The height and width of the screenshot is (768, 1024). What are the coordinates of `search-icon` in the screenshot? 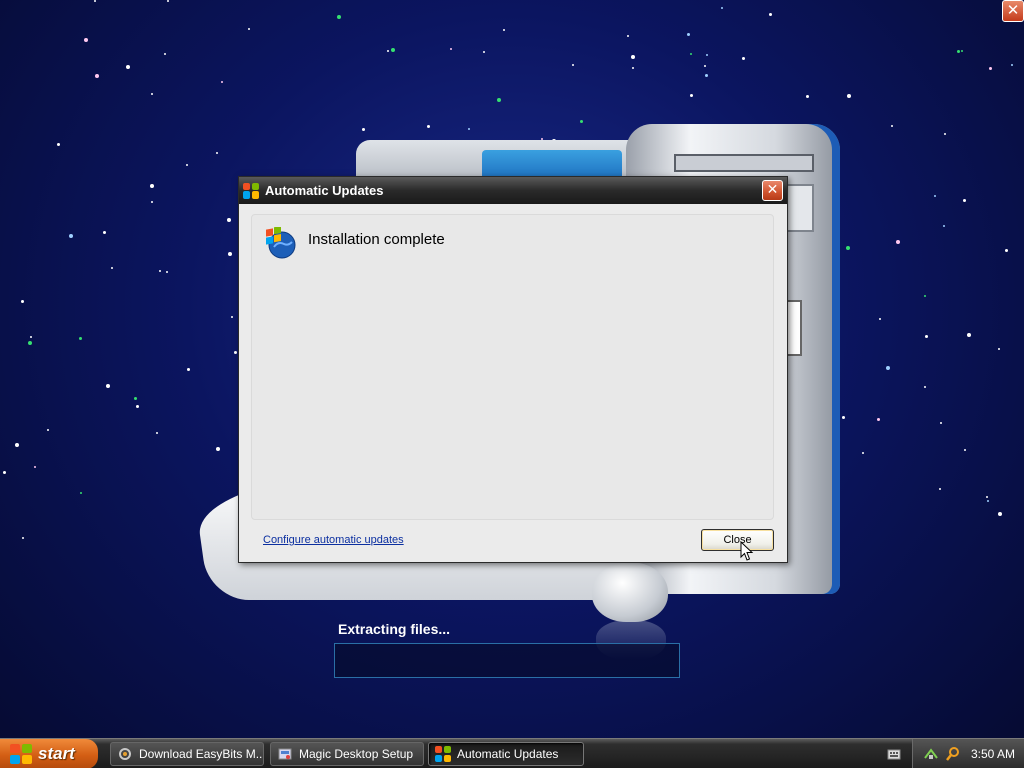 It's located at (953, 754).